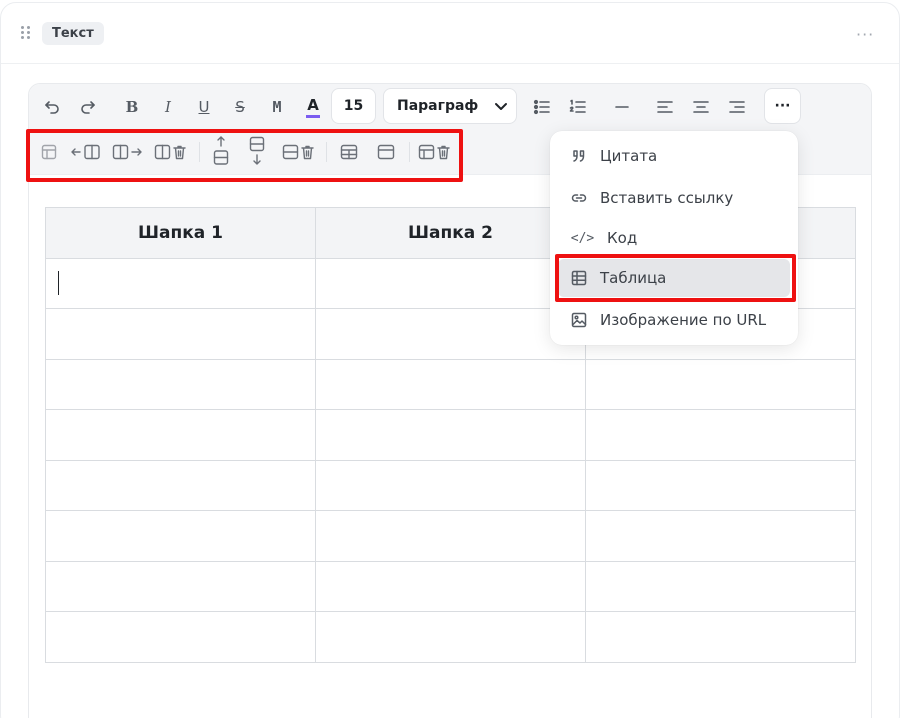  What do you see at coordinates (450, 33) in the screenshot?
I see `block-header: Текст ···` at bounding box center [450, 33].